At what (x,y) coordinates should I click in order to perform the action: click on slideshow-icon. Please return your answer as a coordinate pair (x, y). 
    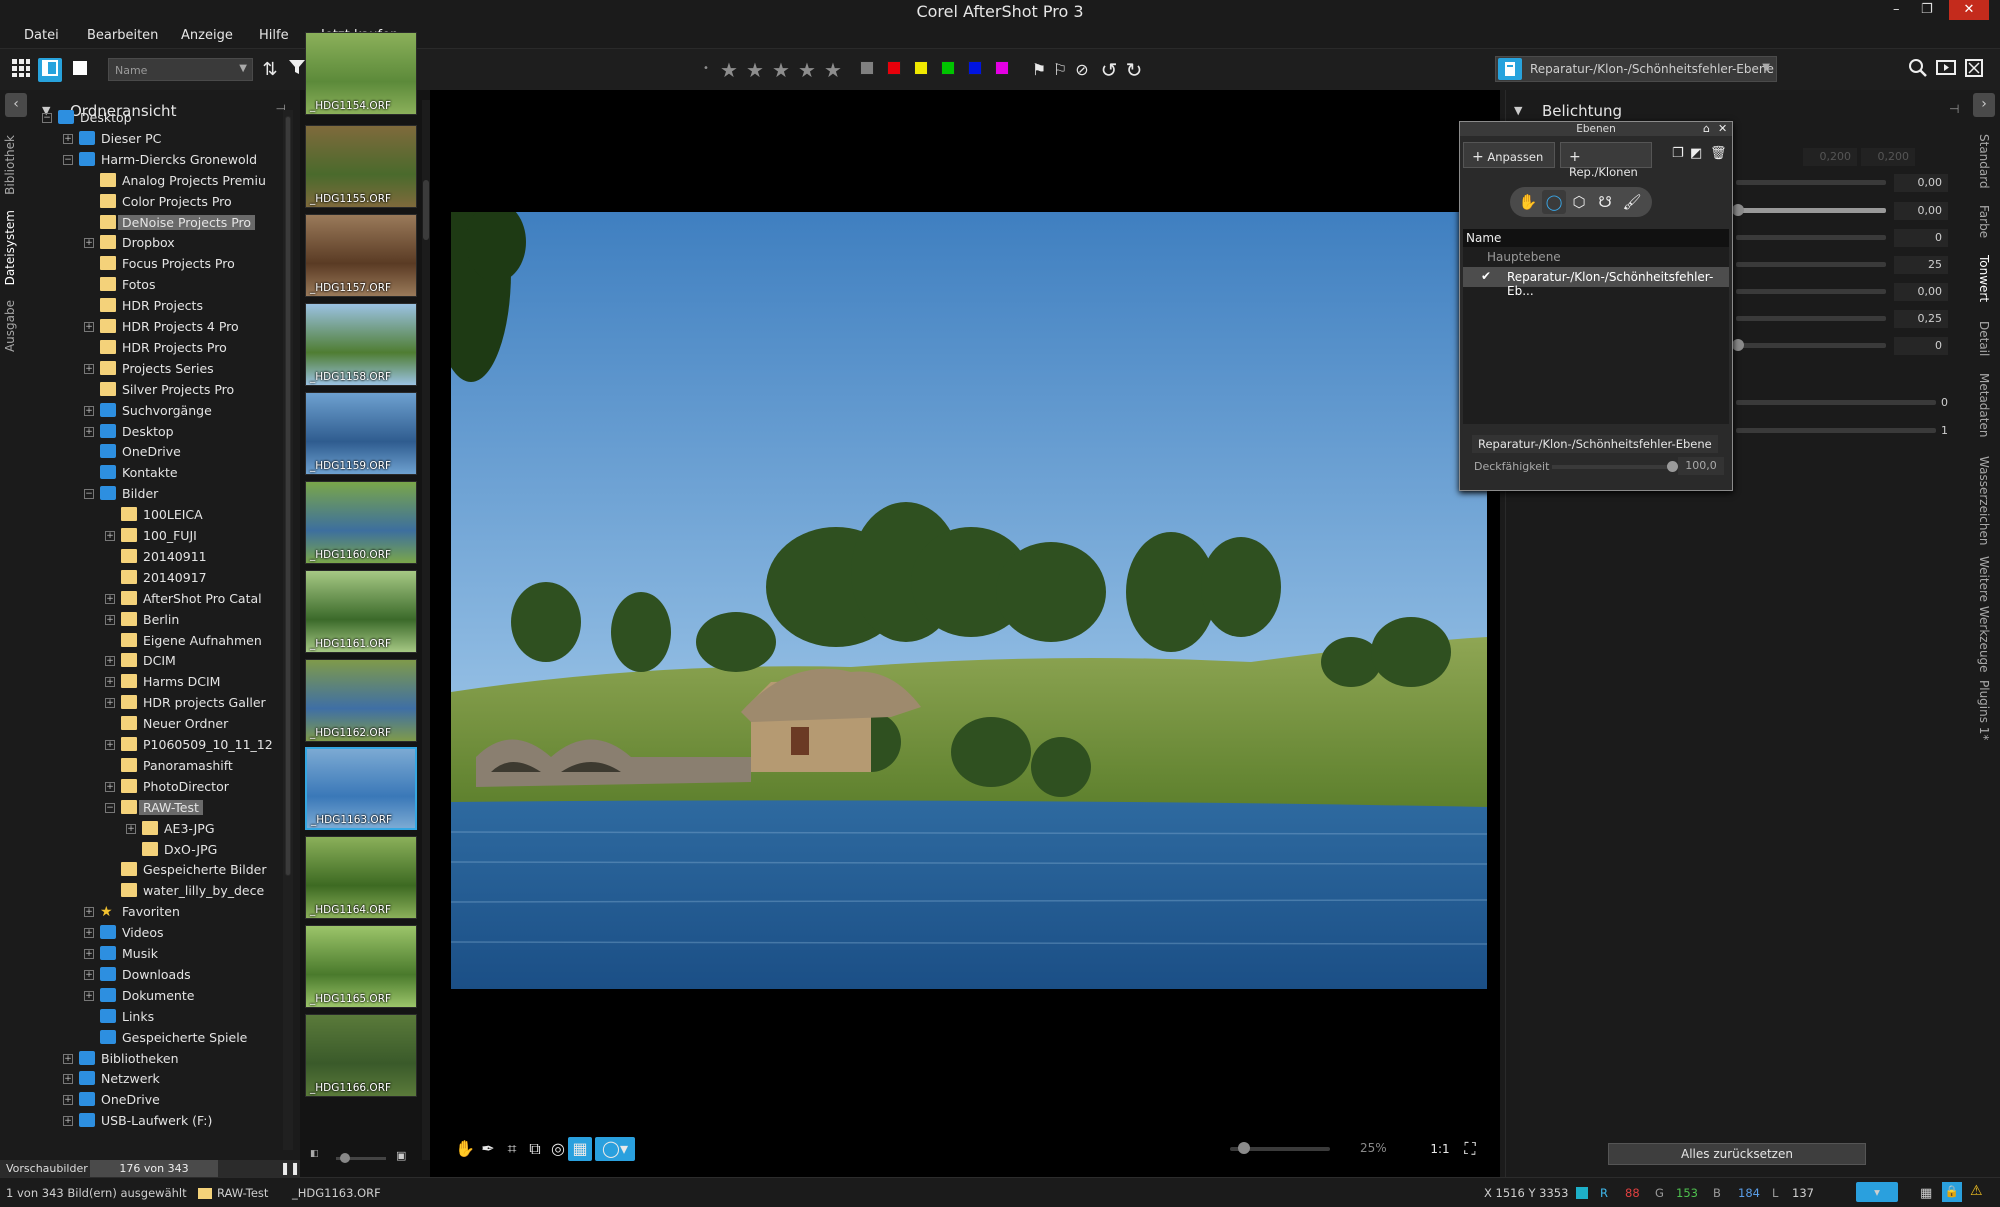
    Looking at the image, I should click on (1946, 70).